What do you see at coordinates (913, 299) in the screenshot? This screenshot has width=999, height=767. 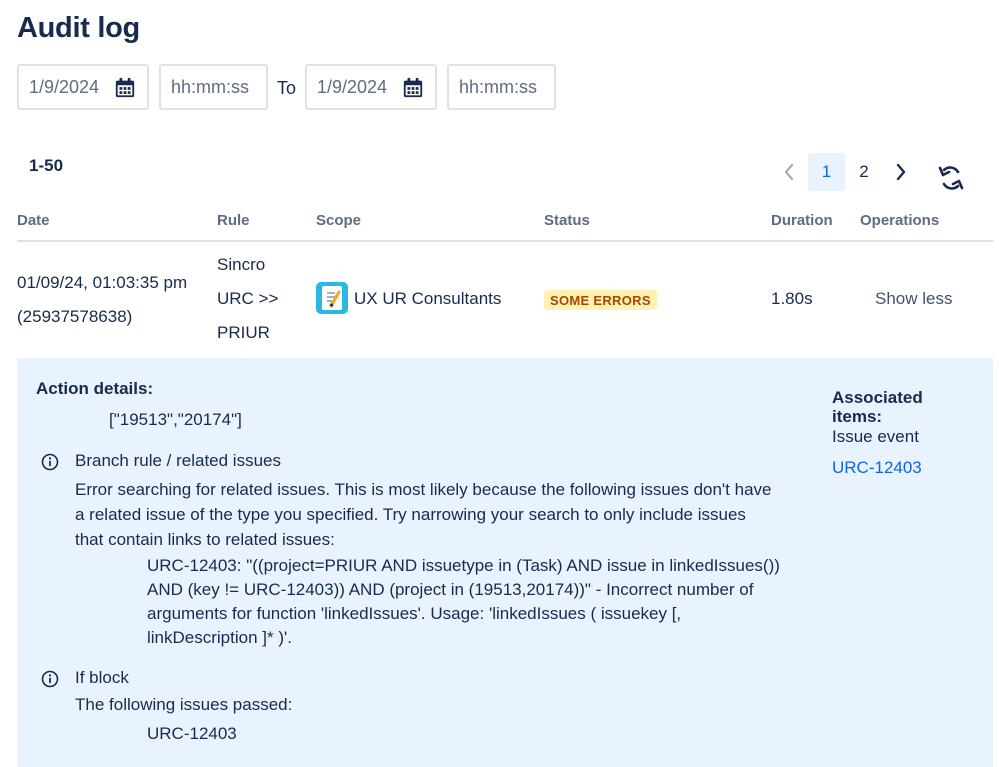 I see `show-less-button: Show less` at bounding box center [913, 299].